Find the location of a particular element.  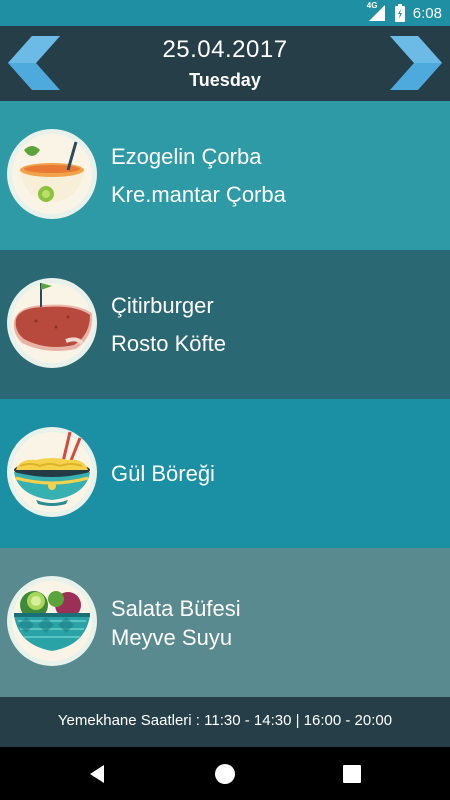

meat-steak-icon is located at coordinates (52, 323).